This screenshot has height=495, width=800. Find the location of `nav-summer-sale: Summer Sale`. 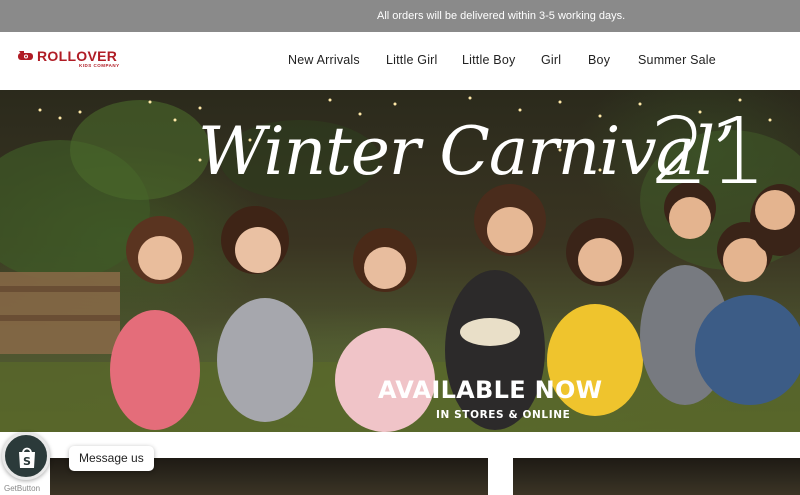

nav-summer-sale: Summer Sale is located at coordinates (677, 60).